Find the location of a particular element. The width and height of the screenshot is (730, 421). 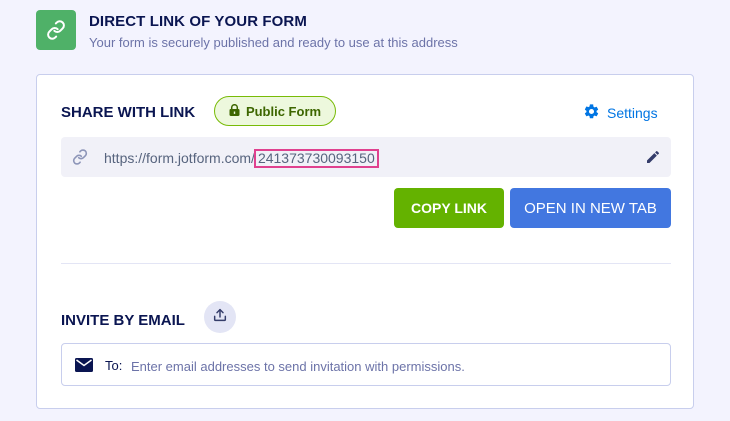

form-url-field: https://form.jotform.com/241373730093150 is located at coordinates (366, 157).